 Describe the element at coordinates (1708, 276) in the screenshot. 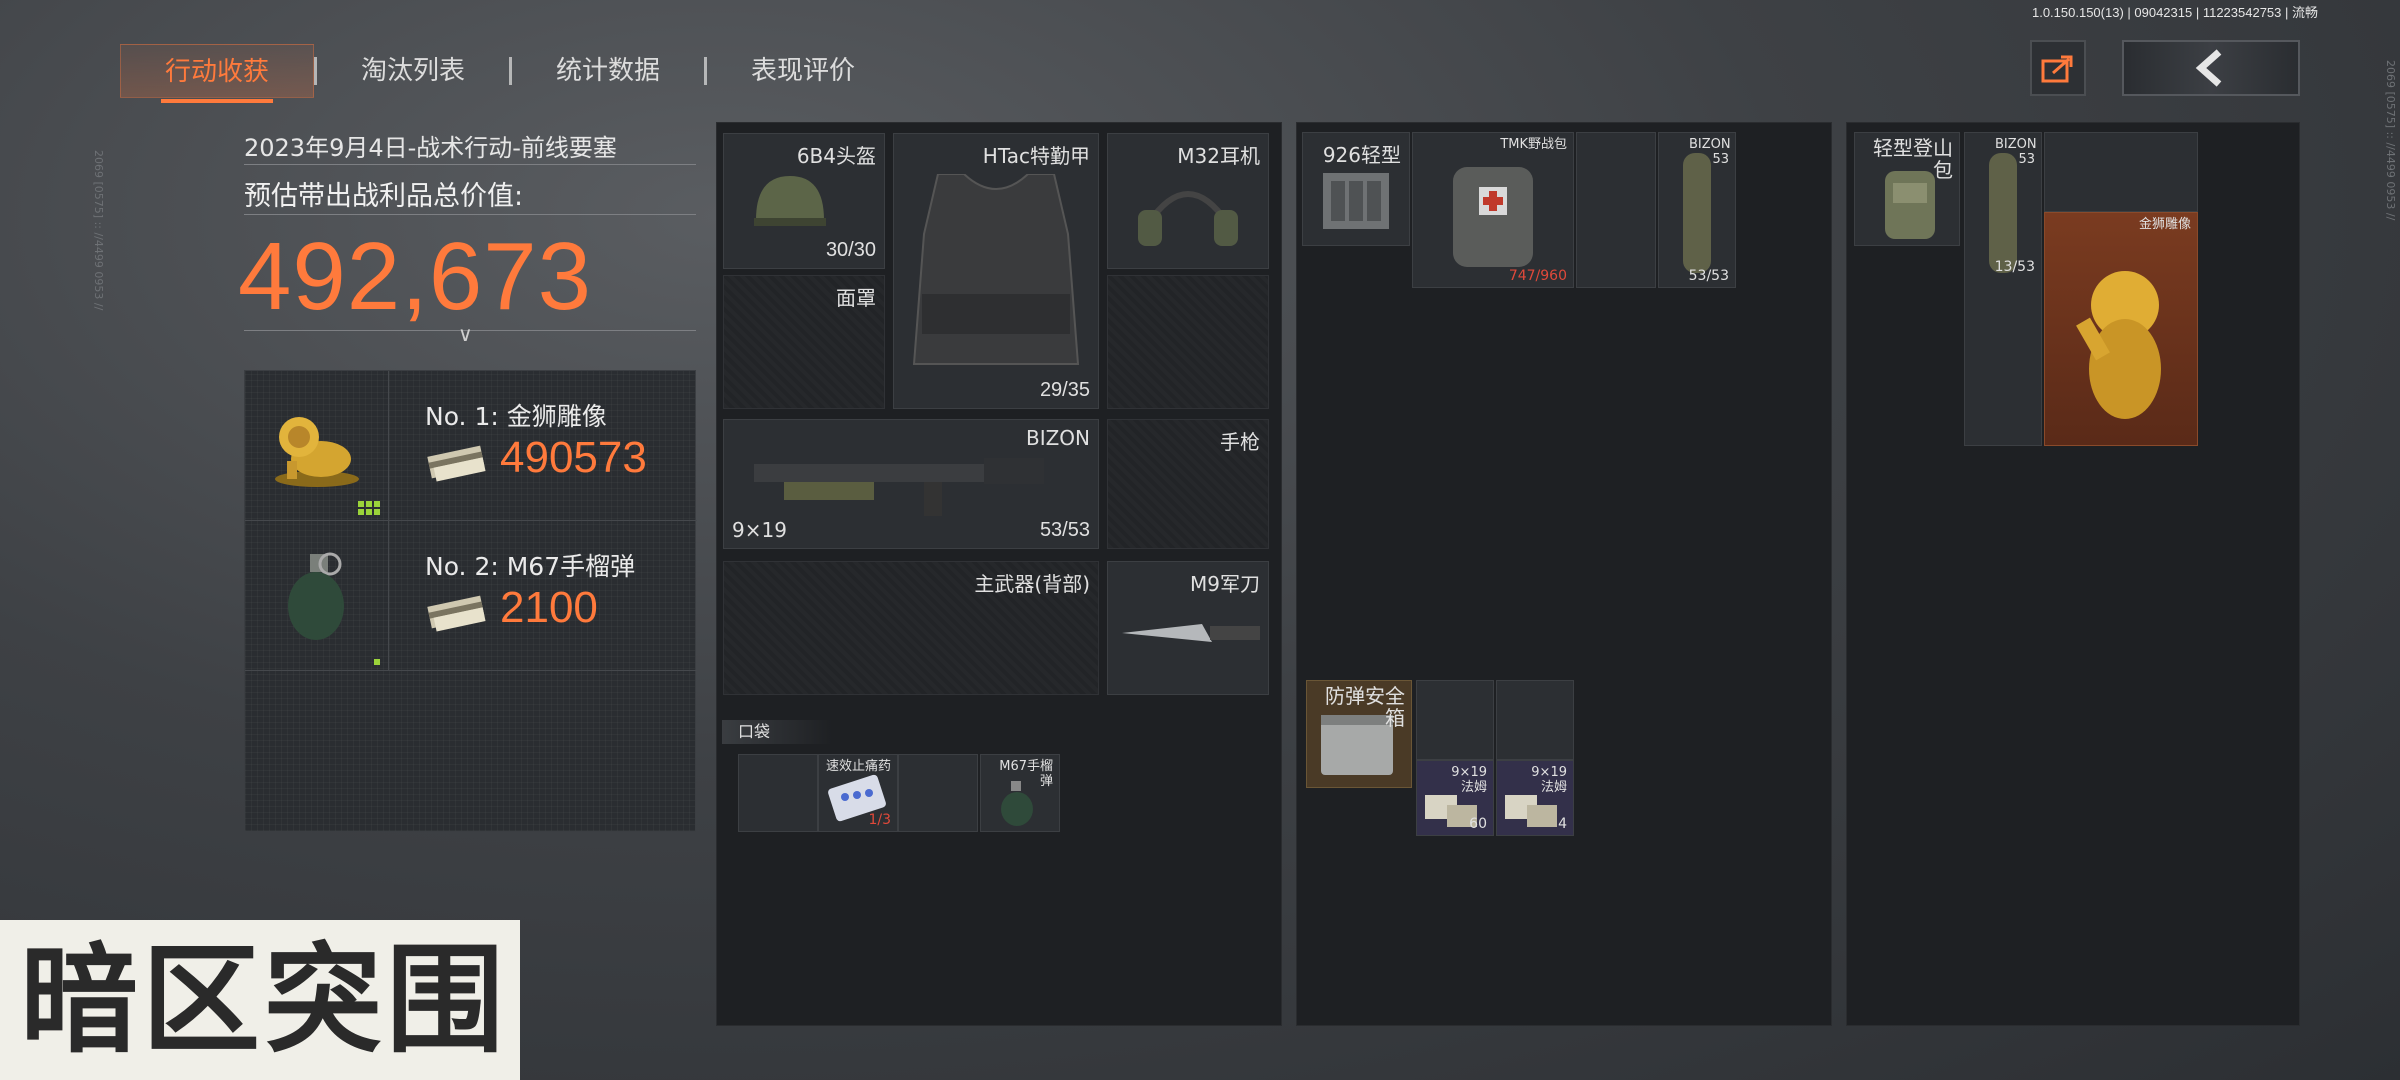

I see `item-count: 53/53` at that location.